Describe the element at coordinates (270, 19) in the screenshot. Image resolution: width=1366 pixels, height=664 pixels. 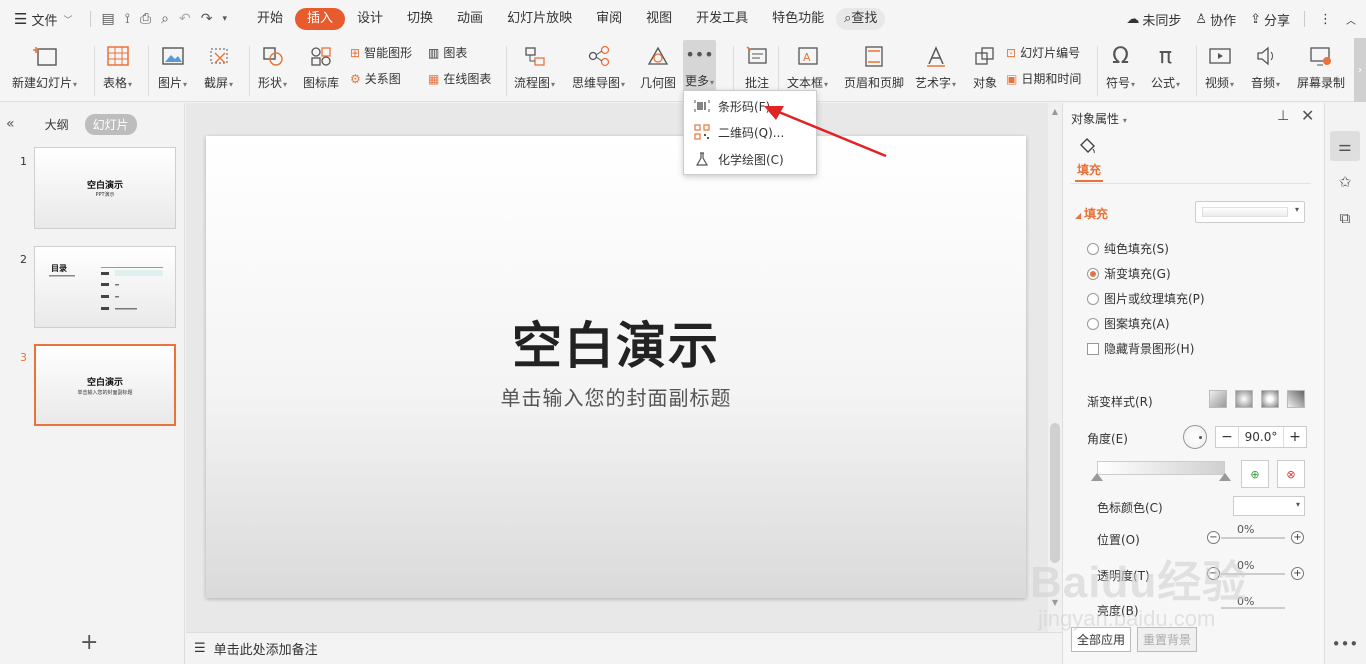
I see `tab-home: 开始` at that location.